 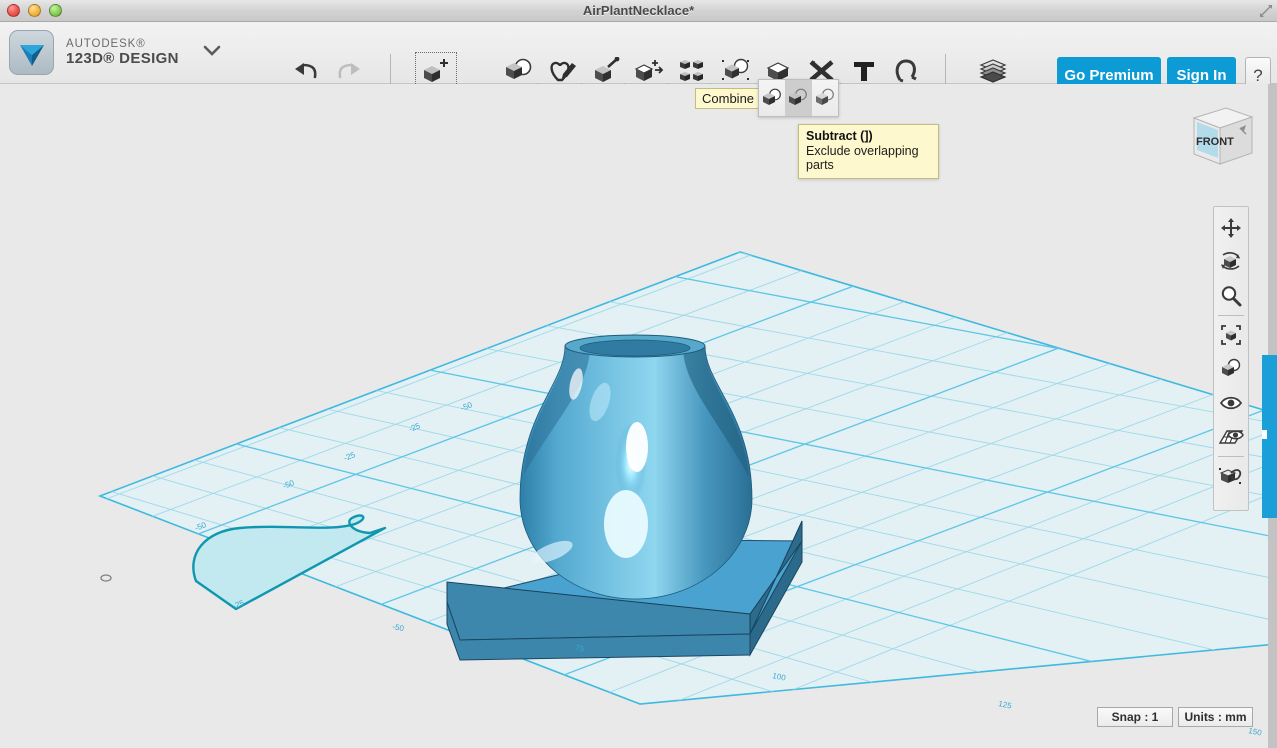 I want to click on magnifier-icon, so click(x=1231, y=296).